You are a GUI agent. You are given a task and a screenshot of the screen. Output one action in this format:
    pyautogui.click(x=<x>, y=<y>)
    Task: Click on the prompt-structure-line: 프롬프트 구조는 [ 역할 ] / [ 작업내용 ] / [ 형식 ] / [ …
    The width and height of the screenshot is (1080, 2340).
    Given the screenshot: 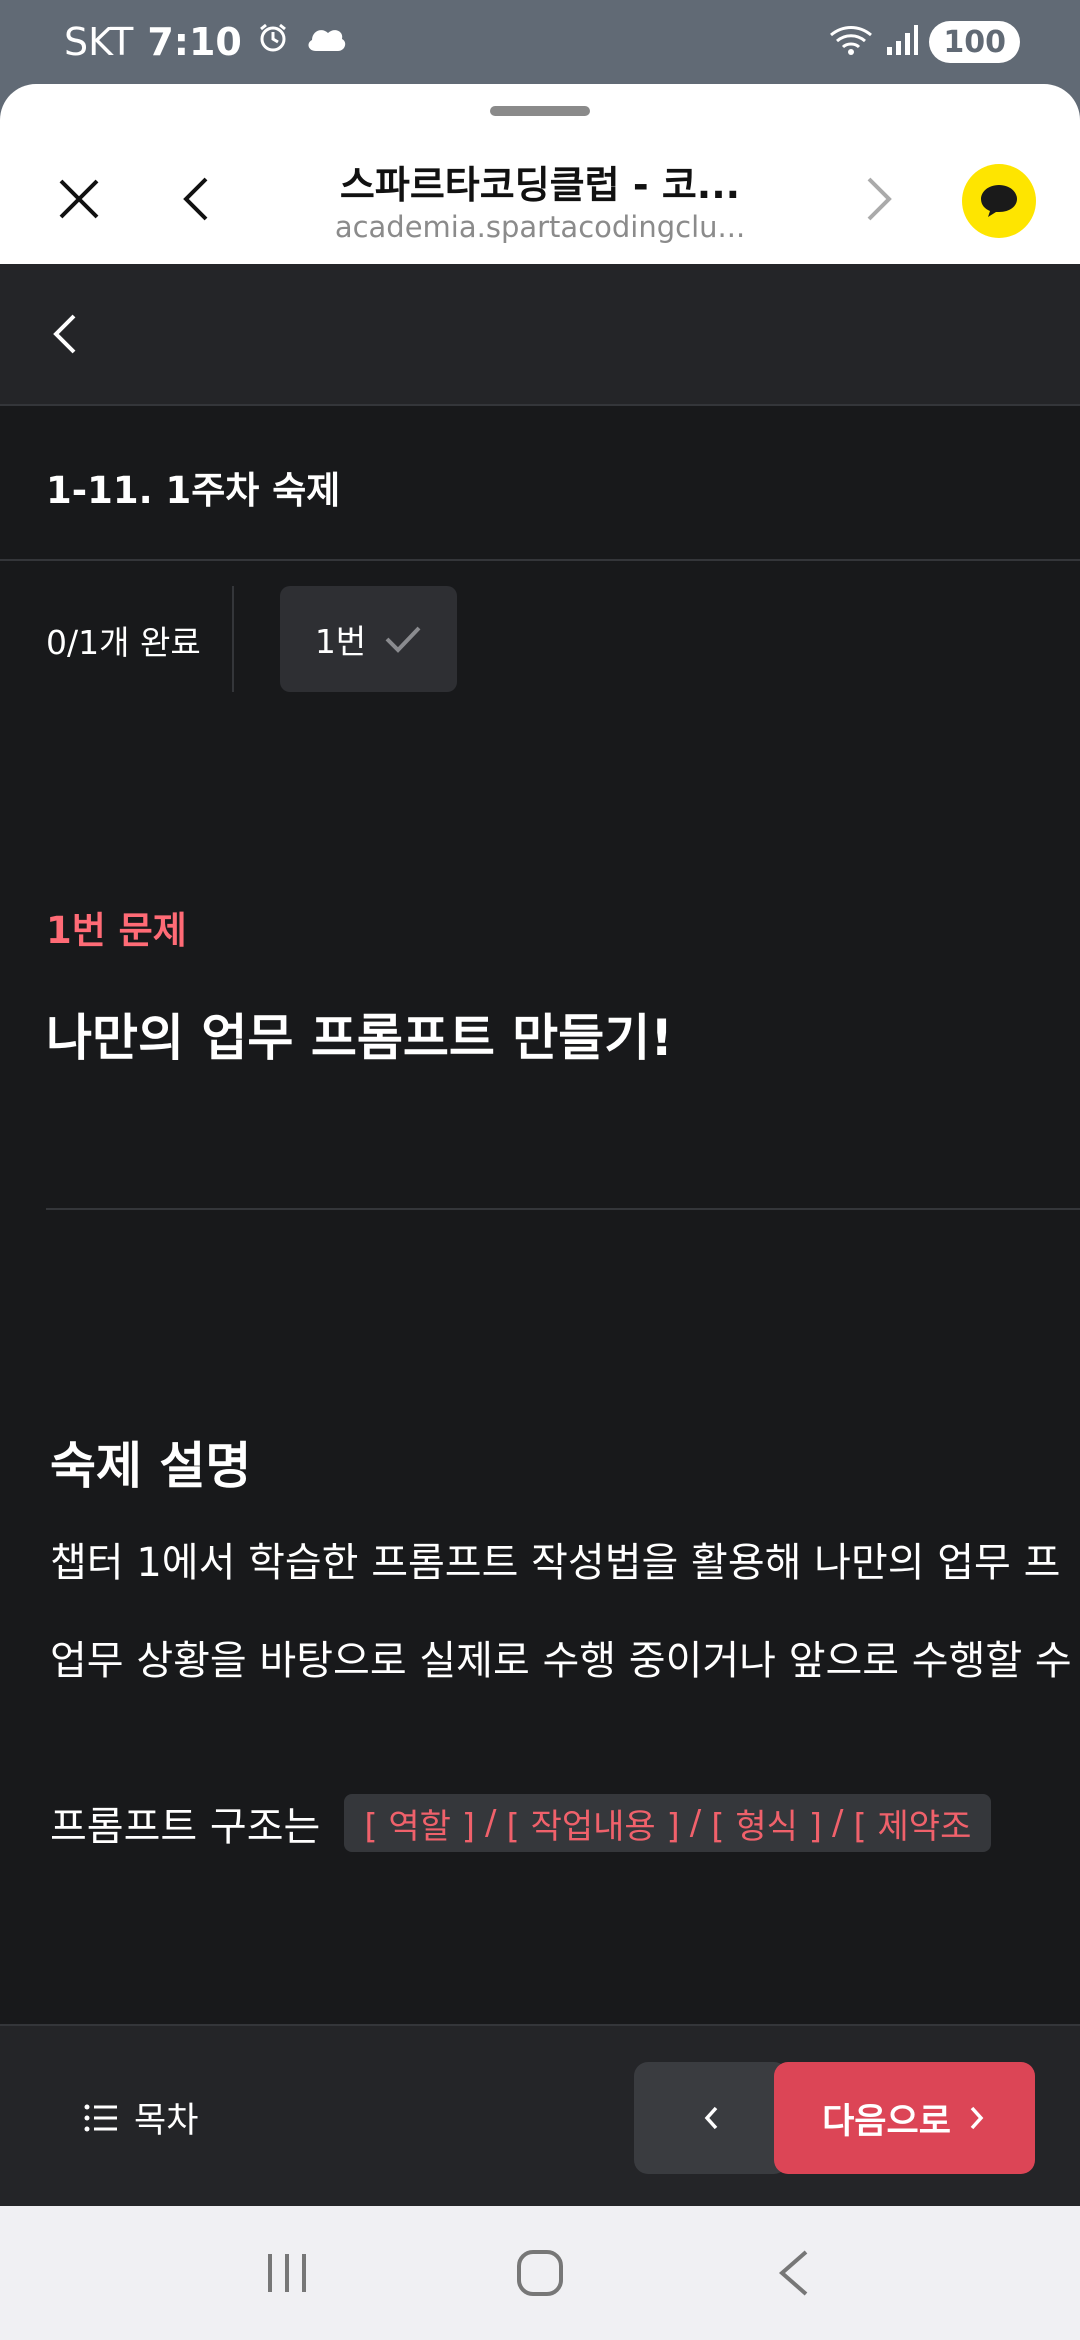 What is the action you would take?
    pyautogui.click(x=521, y=1823)
    